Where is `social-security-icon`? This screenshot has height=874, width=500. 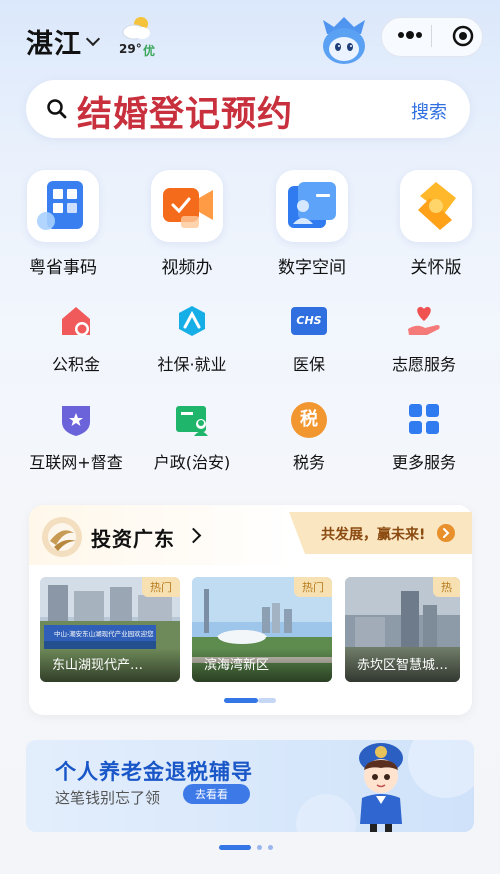
social-security-icon is located at coordinates (192, 321).